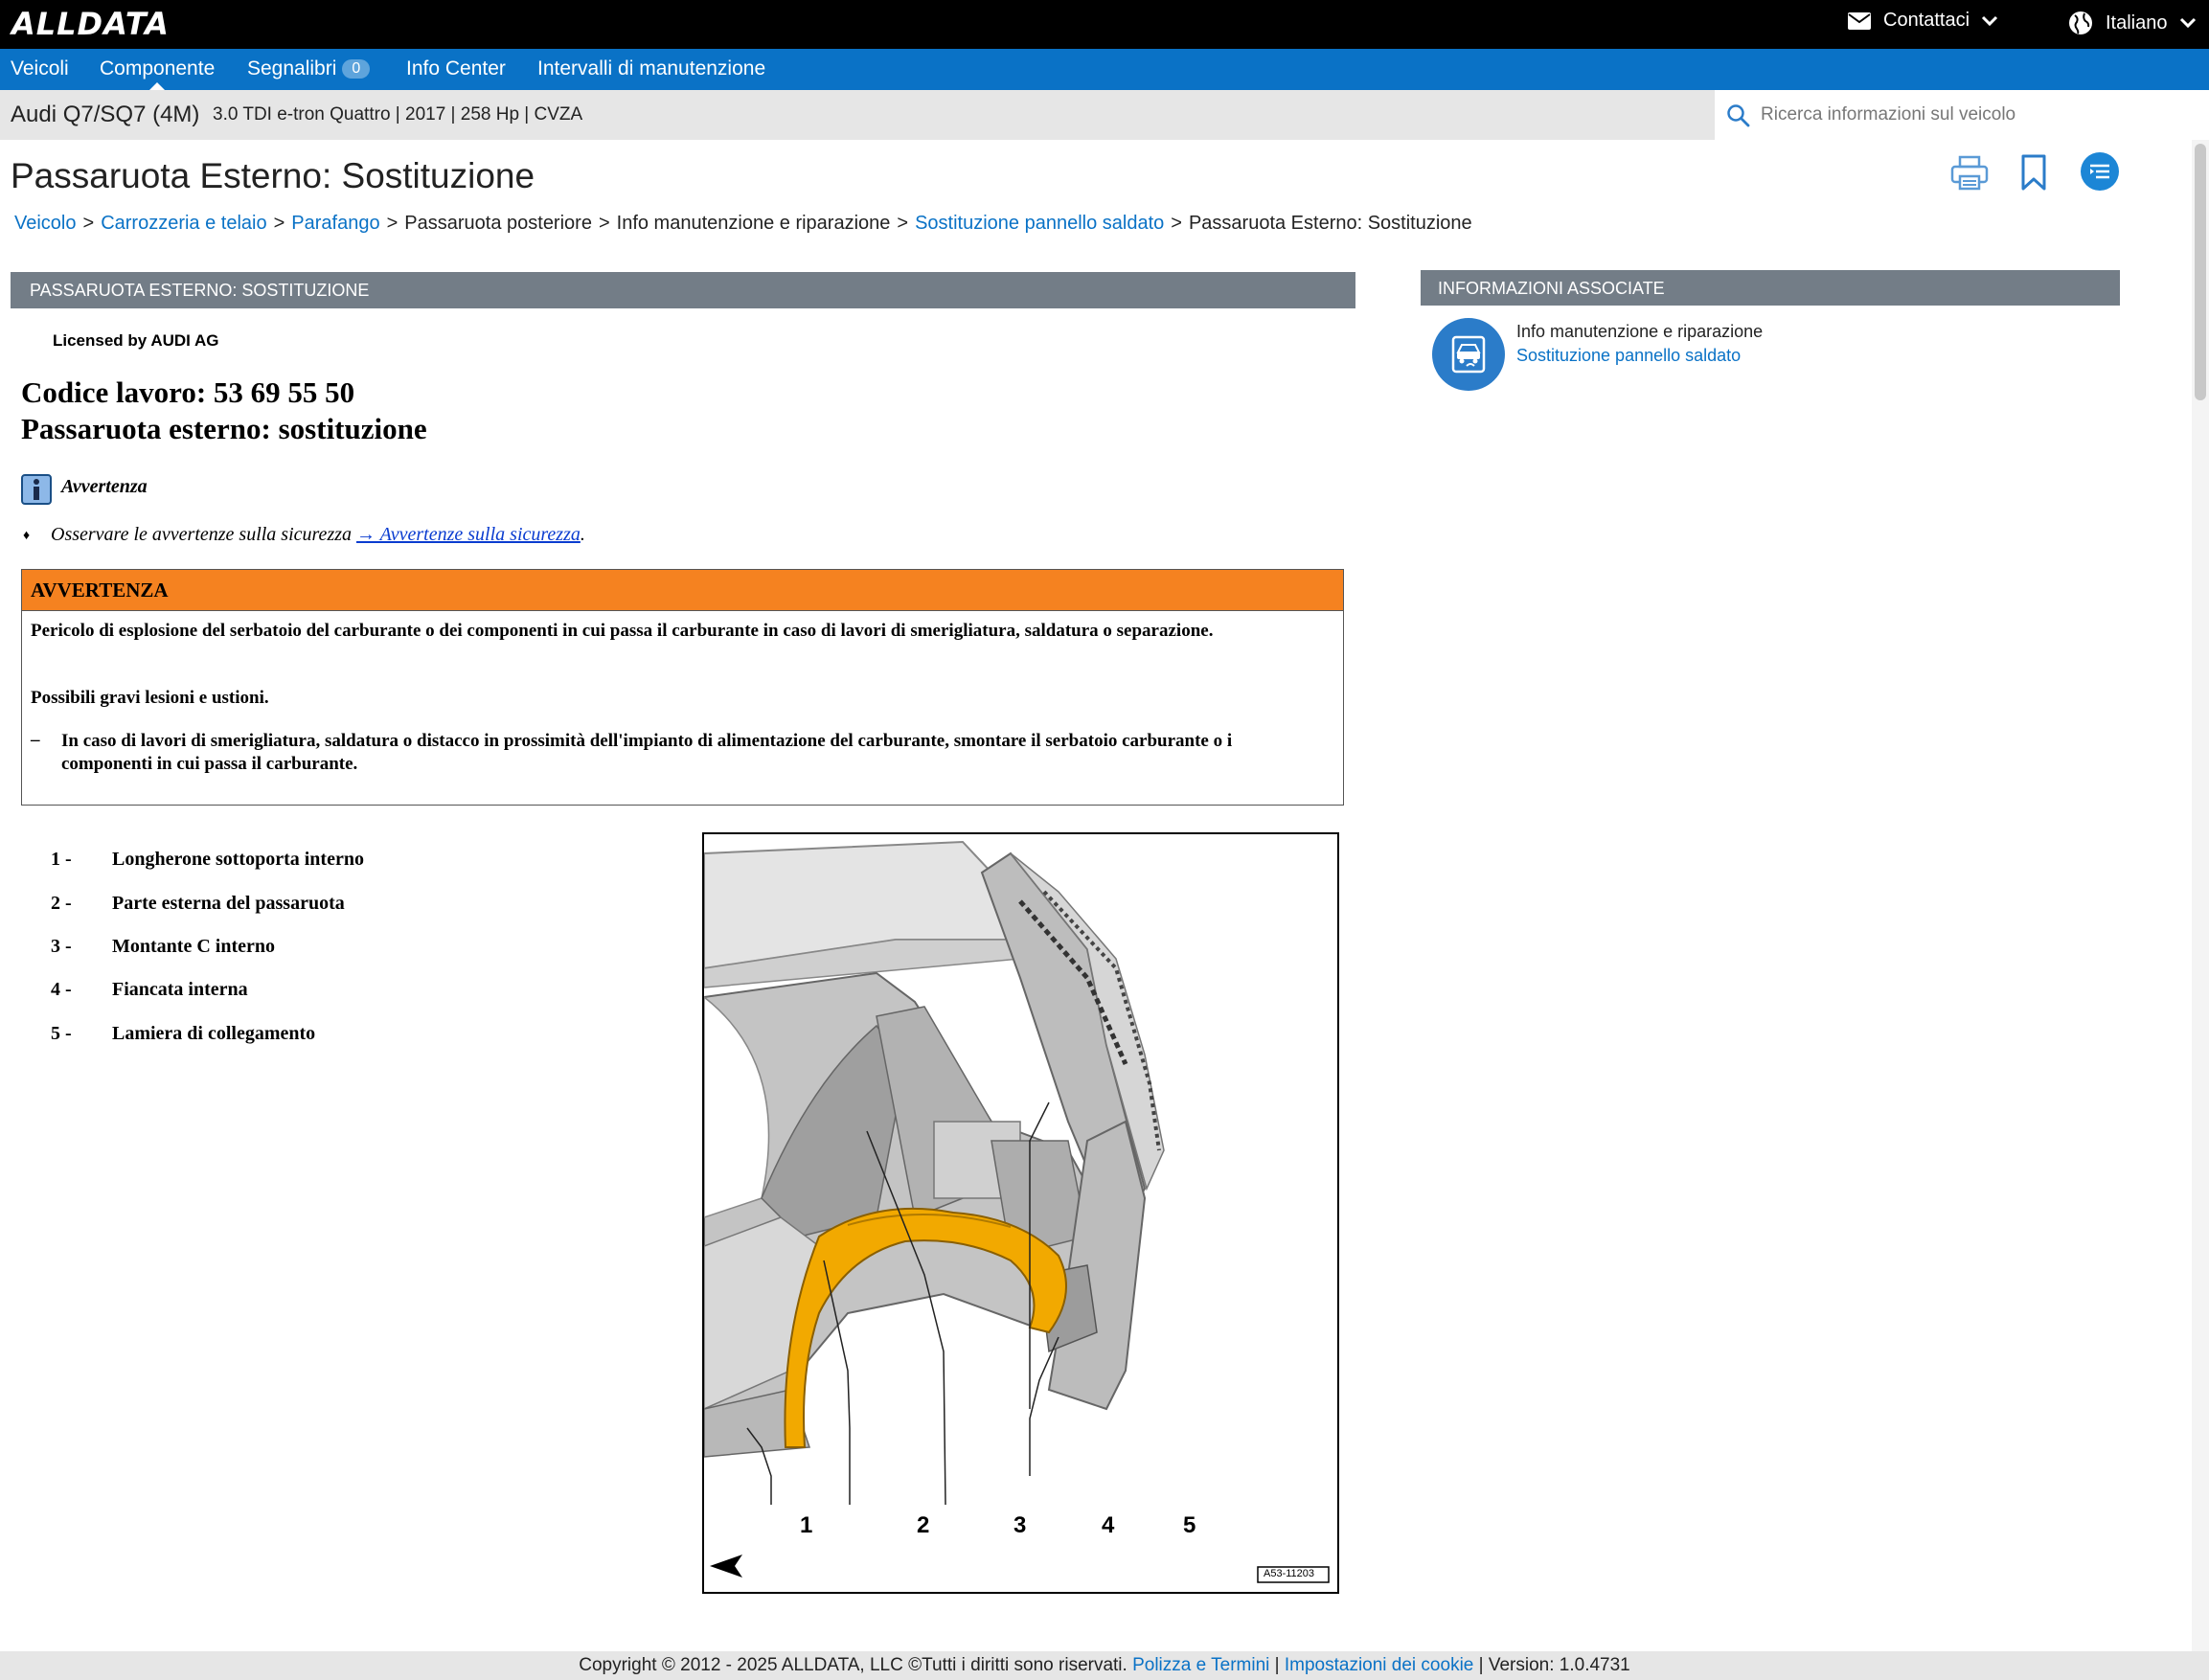 This screenshot has height=1680, width=2209. I want to click on legend-label: Fiancata interna, so click(180, 990).